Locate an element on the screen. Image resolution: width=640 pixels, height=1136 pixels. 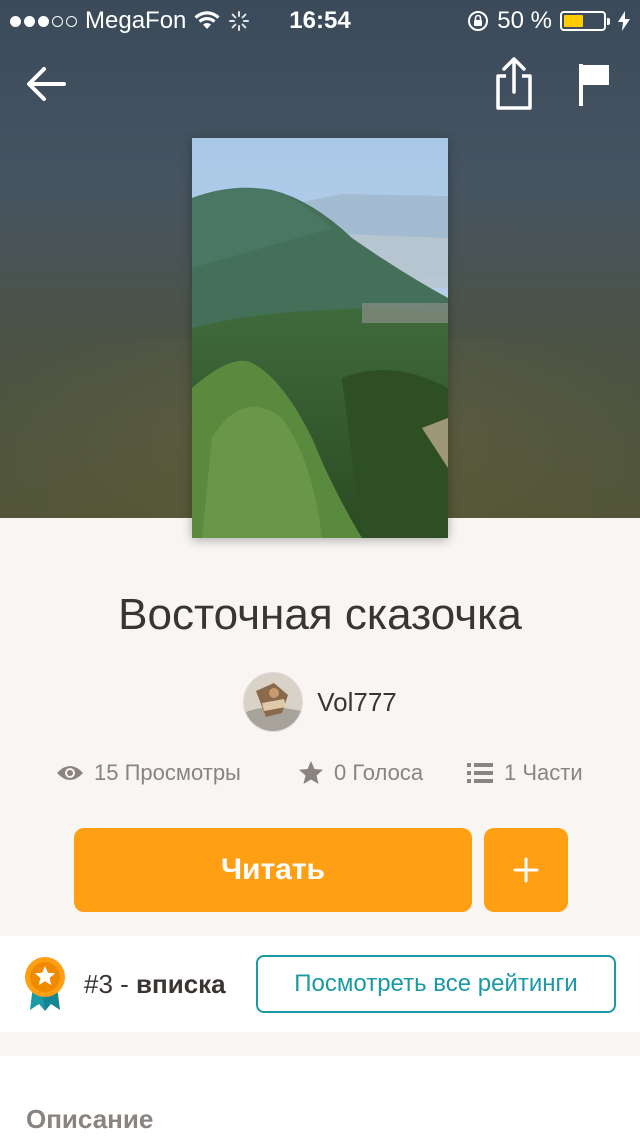
eye-icon is located at coordinates (70, 773).